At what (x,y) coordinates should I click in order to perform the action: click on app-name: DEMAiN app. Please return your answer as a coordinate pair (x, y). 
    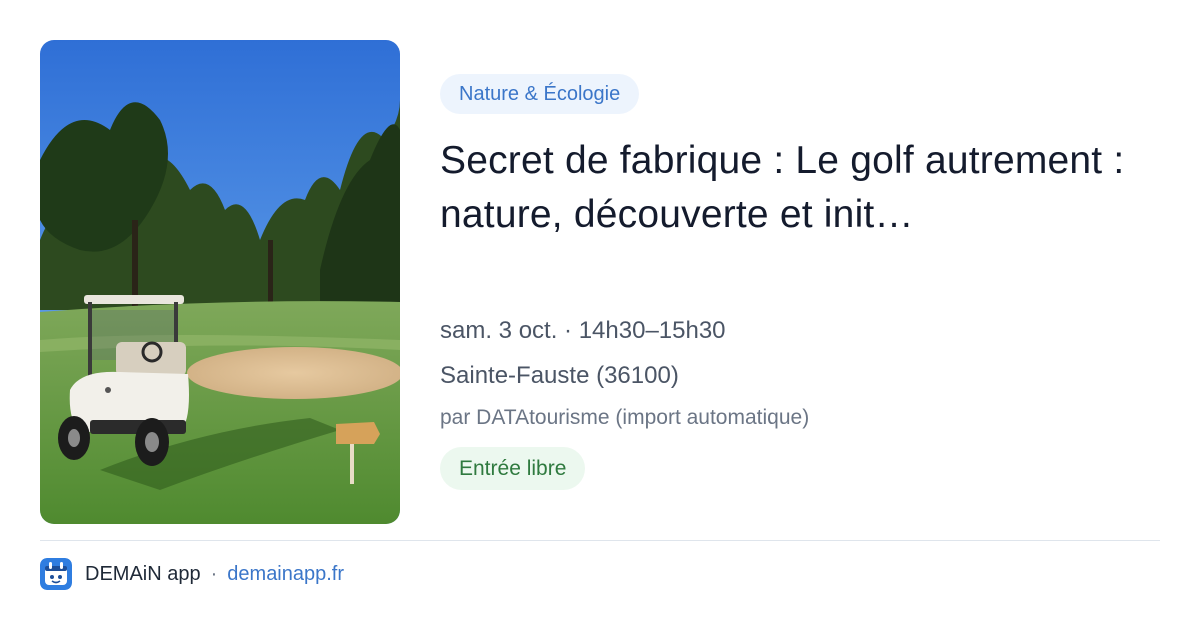
    Looking at the image, I should click on (143, 573).